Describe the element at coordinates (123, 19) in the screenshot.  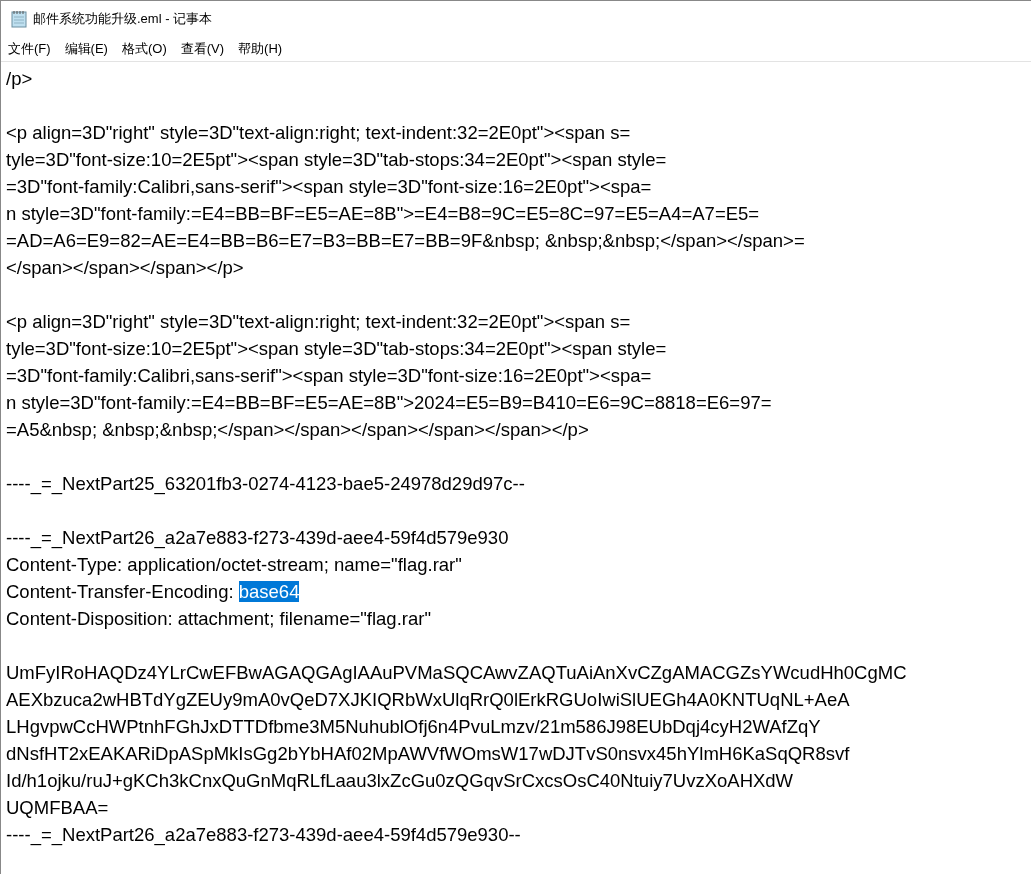
I see `window-title: 邮件系统功能升级.eml - 记事本` at that location.